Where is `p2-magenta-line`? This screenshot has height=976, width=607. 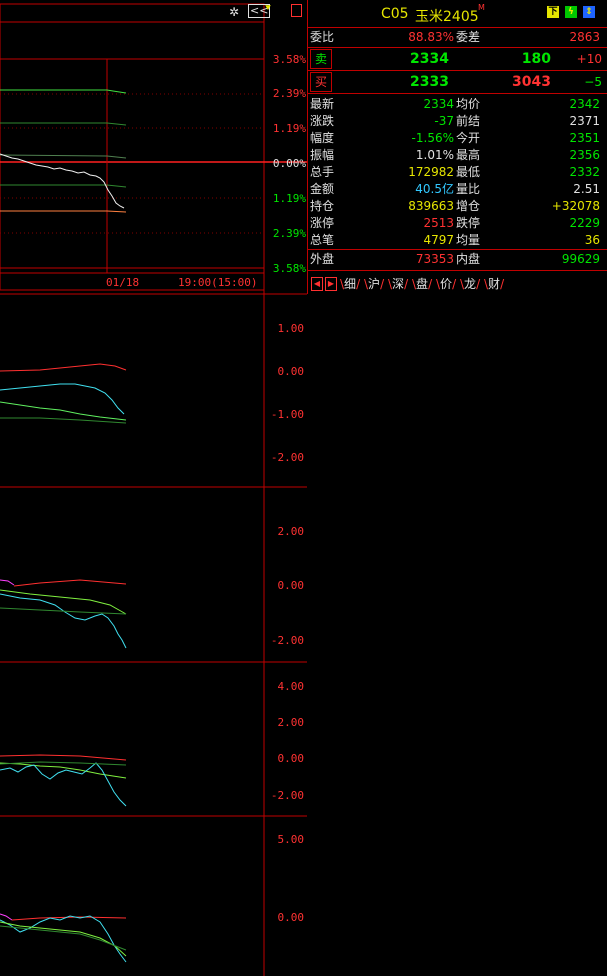 p2-magenta-line is located at coordinates (7, 582).